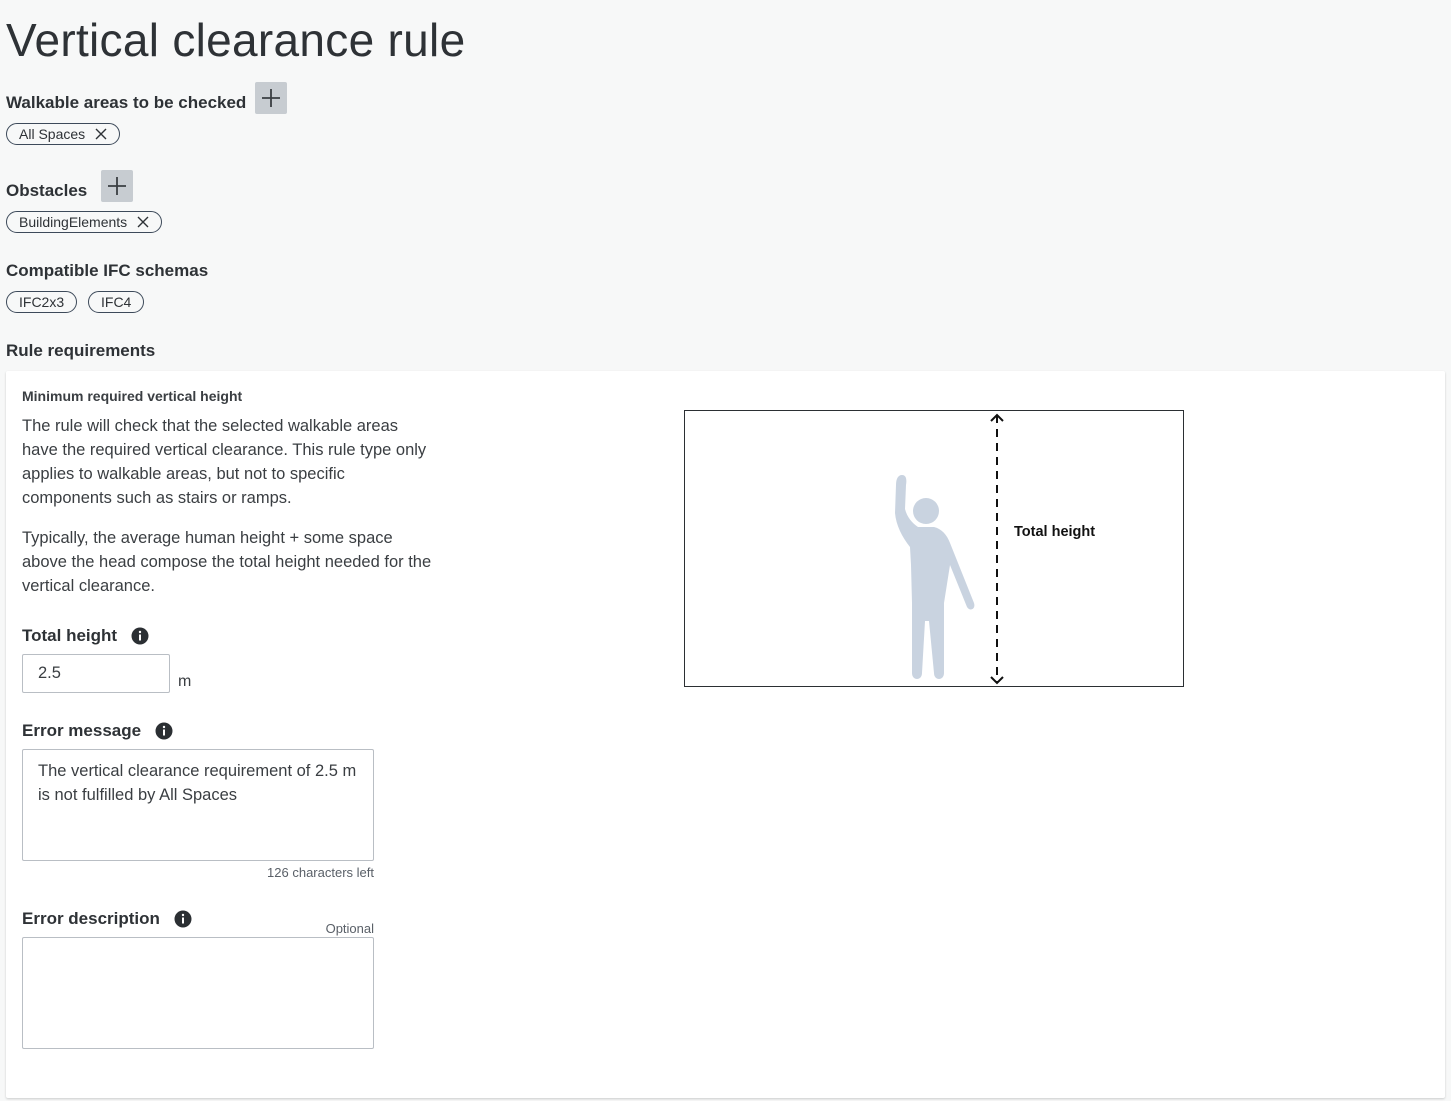  I want to click on height-dimension-line, so click(997, 549).